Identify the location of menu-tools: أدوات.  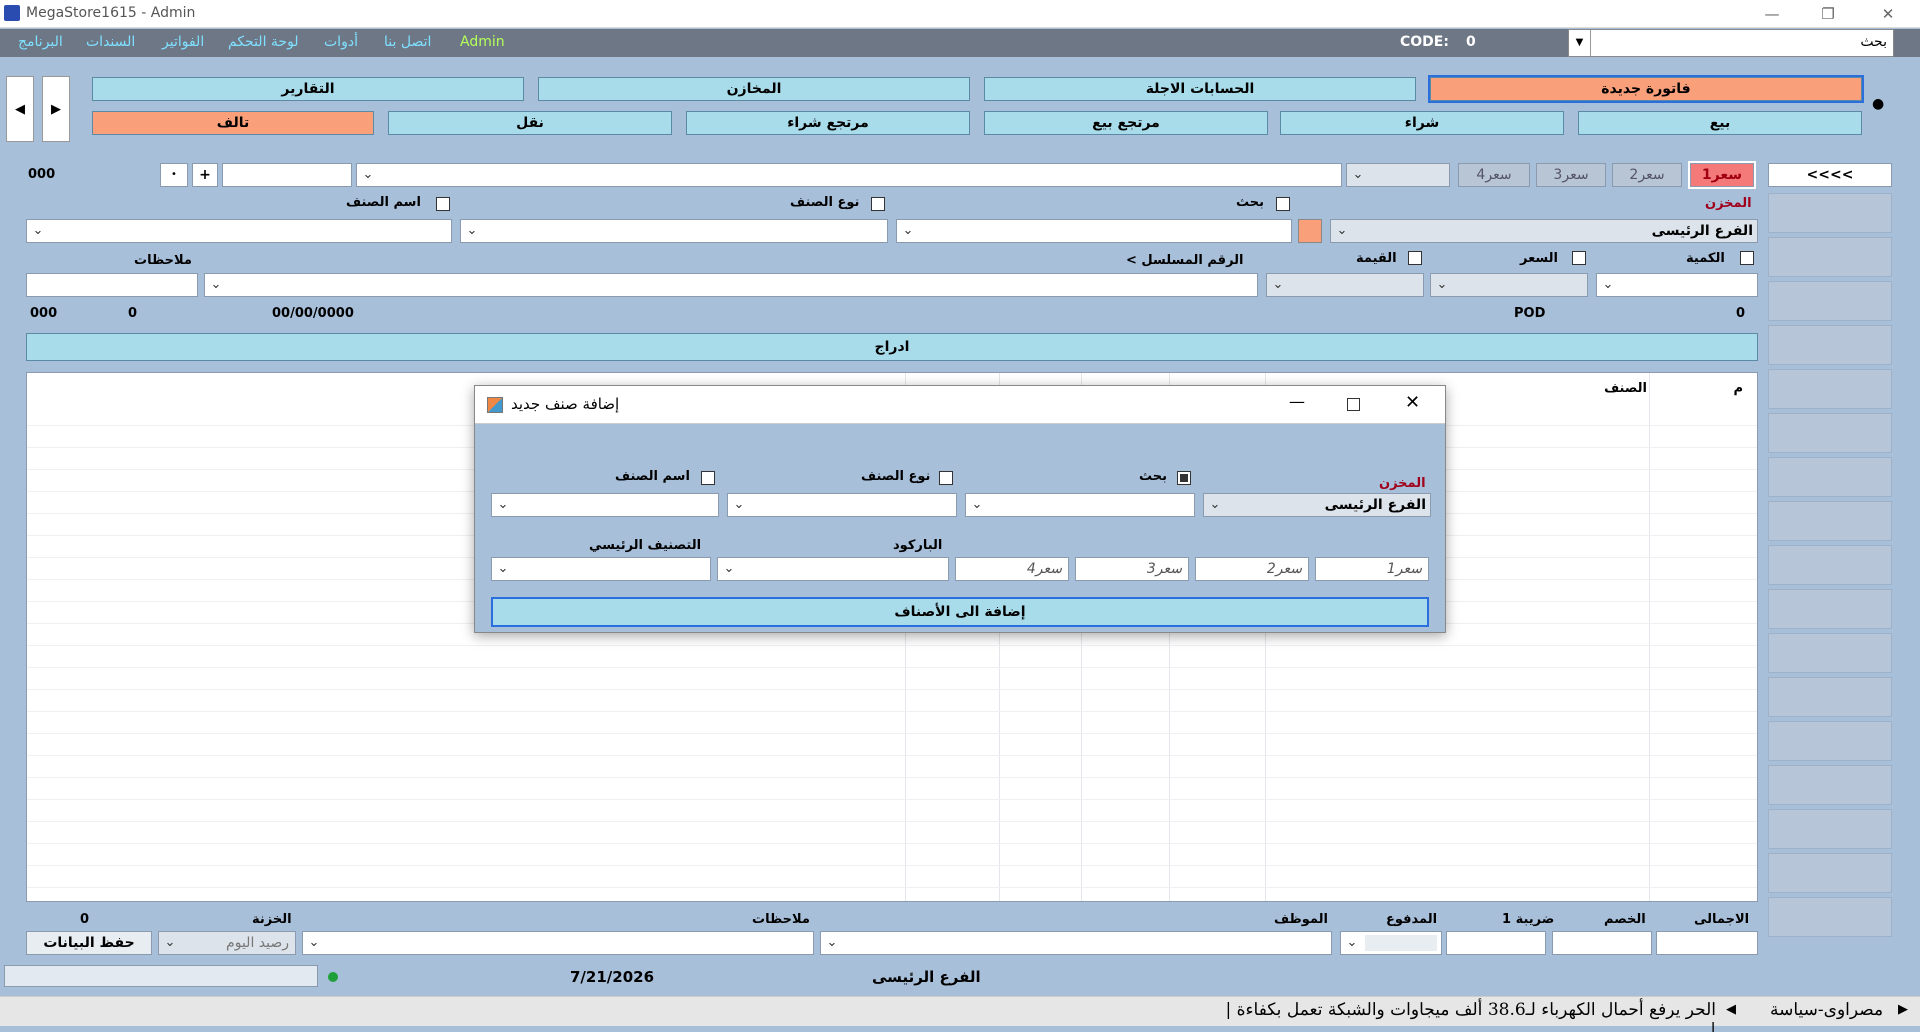
(341, 42).